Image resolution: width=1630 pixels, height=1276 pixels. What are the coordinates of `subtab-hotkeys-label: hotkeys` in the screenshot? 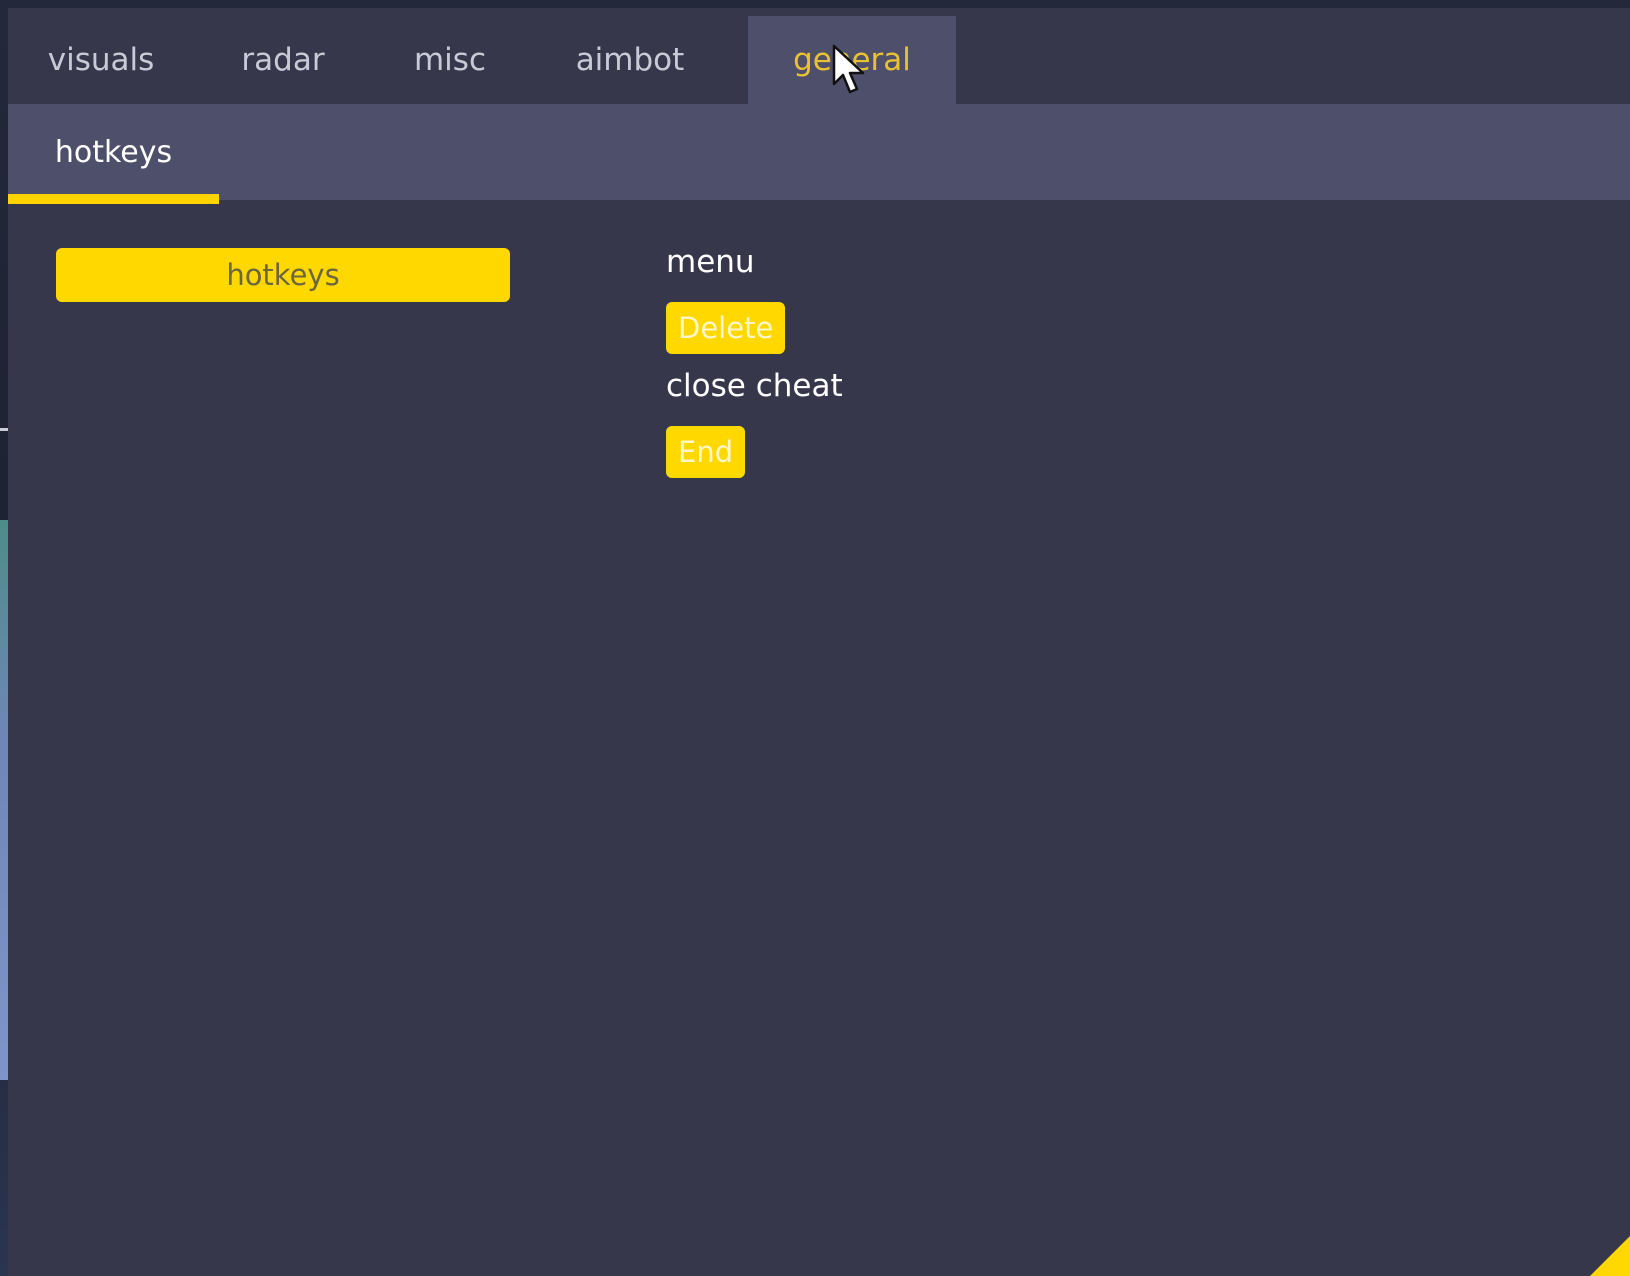 It's located at (113, 152).